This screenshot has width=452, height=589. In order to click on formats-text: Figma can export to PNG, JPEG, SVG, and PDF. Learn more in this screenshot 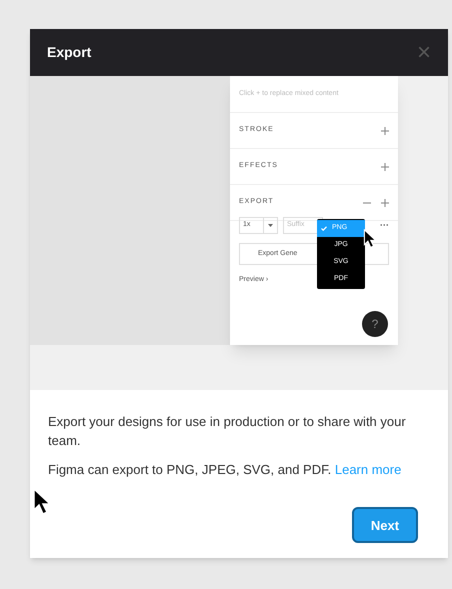, I will do `click(225, 470)`.